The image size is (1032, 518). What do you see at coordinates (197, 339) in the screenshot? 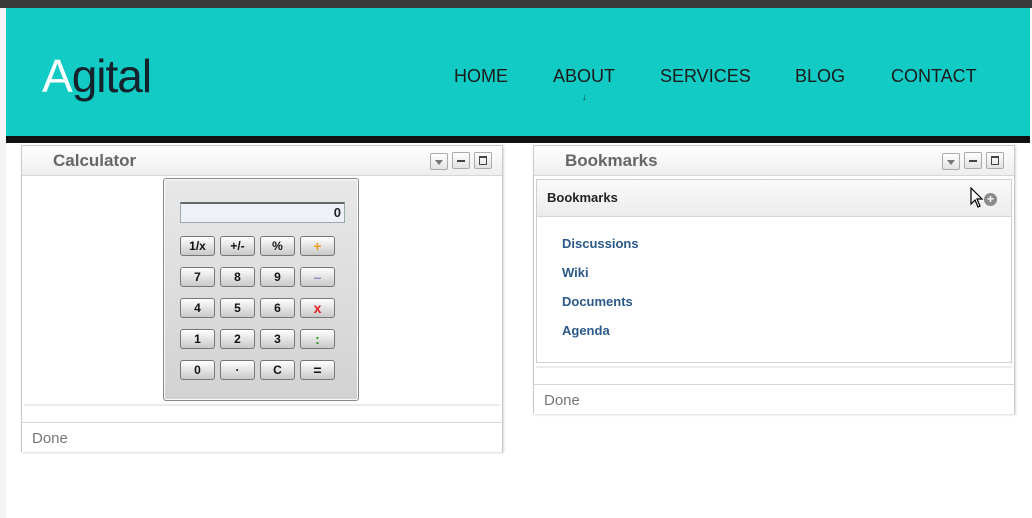
I see `key-1: 1` at bounding box center [197, 339].